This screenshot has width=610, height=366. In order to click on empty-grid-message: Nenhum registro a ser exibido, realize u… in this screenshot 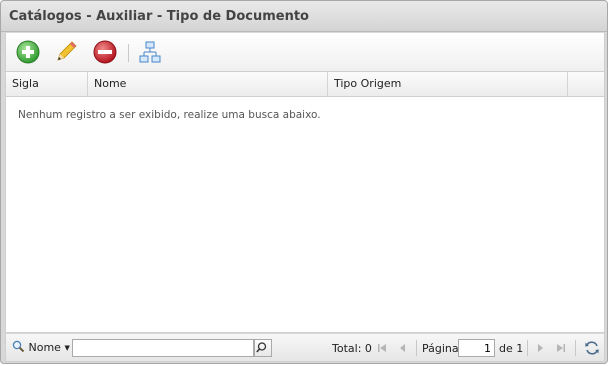, I will do `click(169, 115)`.